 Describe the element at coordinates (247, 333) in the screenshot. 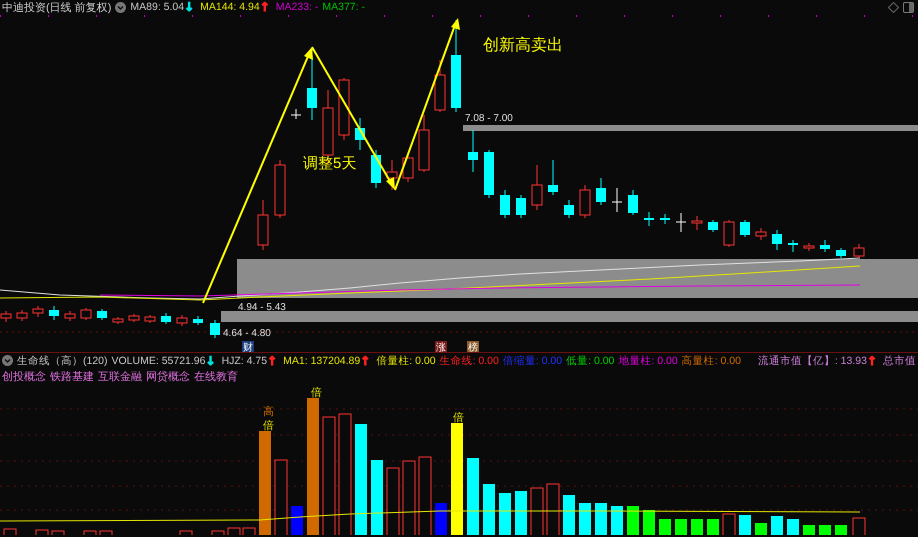

I see `price-range-label: 4.64 - 4.80` at that location.